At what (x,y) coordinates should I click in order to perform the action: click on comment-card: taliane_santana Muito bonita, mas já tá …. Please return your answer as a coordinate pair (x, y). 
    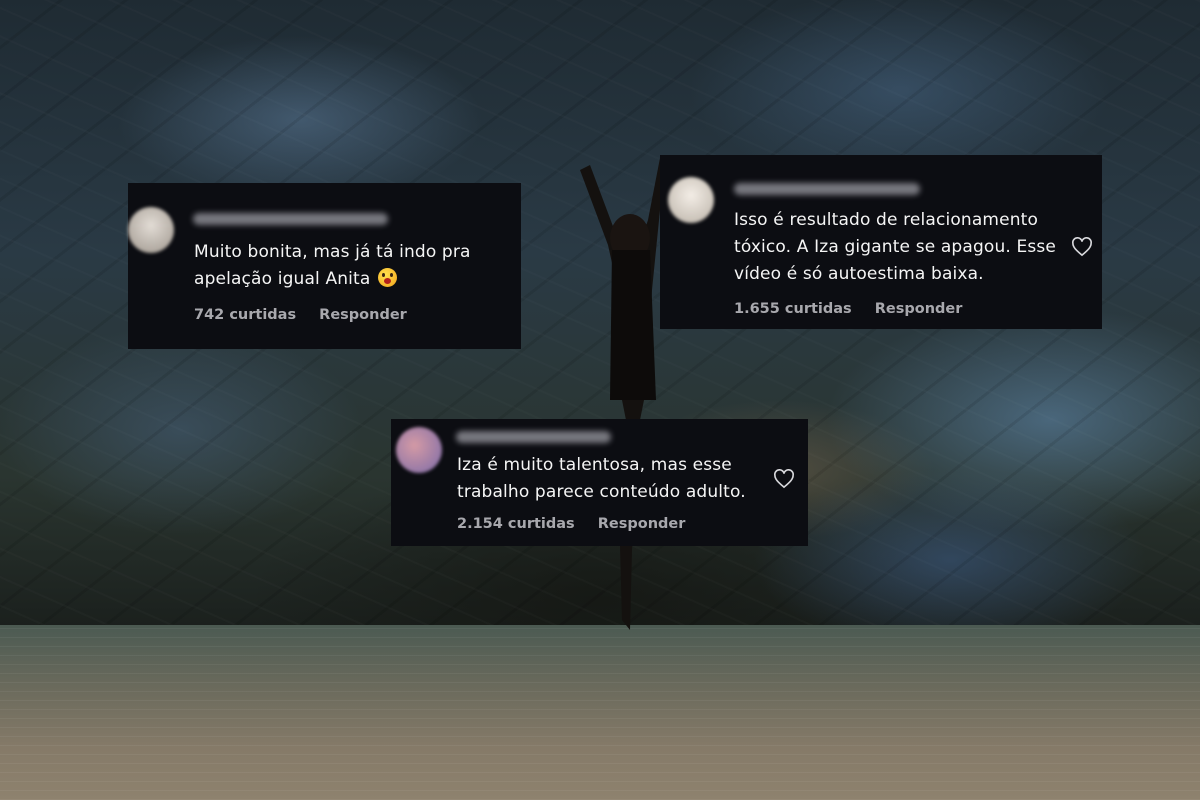
    Looking at the image, I should click on (324, 266).